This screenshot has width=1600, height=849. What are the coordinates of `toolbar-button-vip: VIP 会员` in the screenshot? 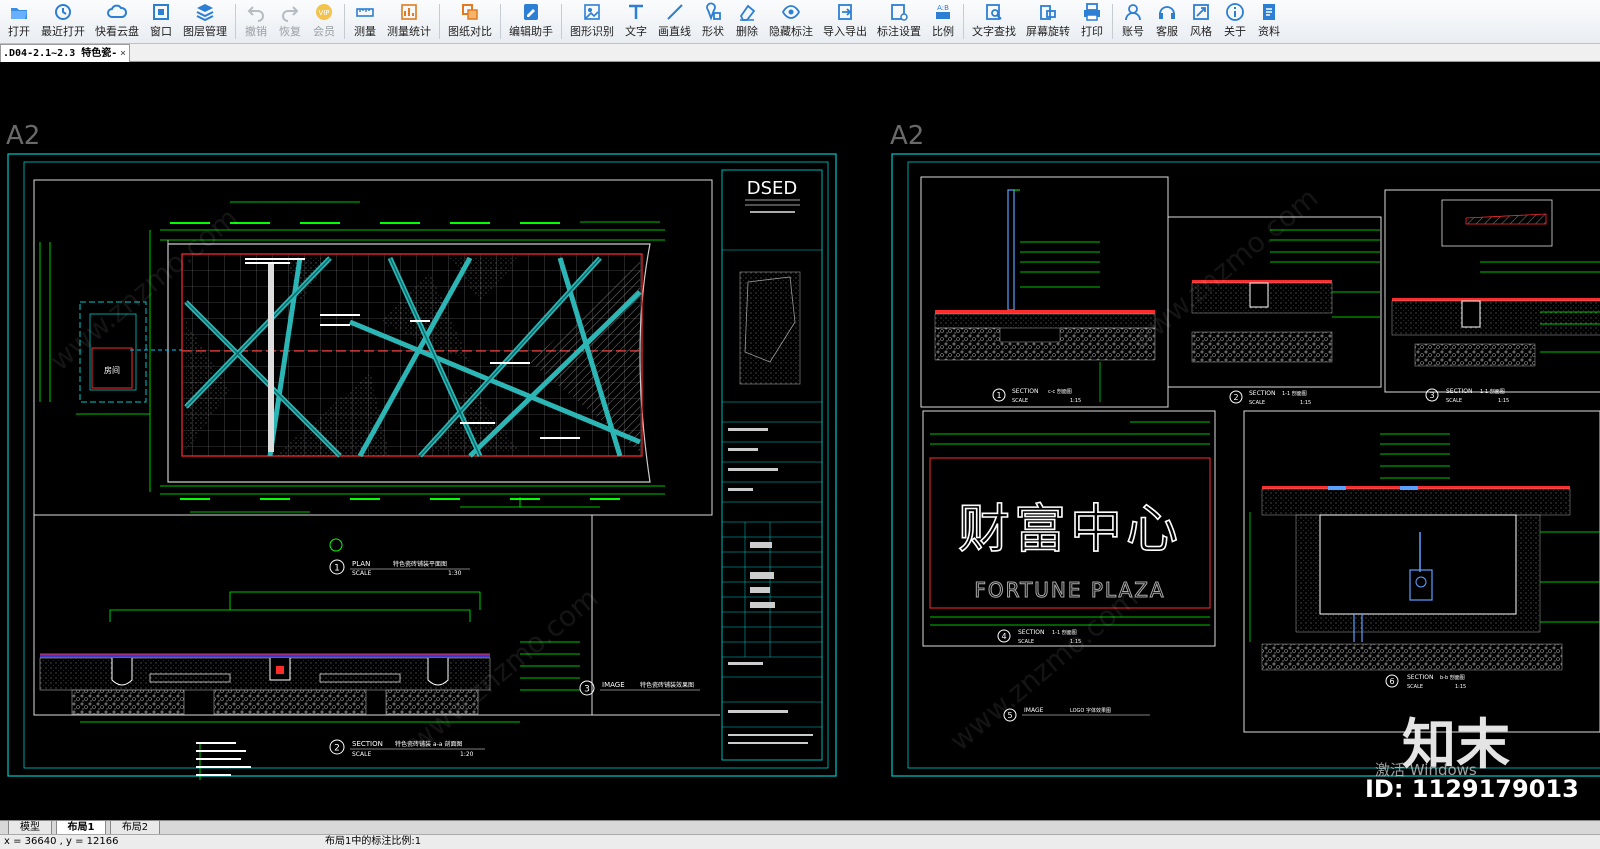 It's located at (324, 21).